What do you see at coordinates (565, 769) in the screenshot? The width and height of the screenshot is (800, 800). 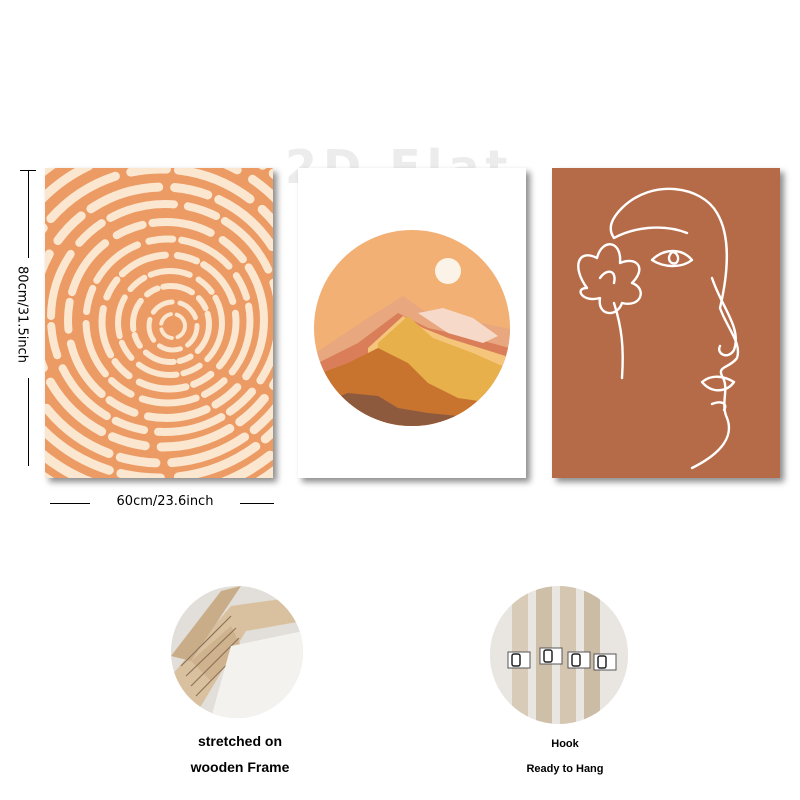 I see `hook-caption-line2: Ready to Hang` at bounding box center [565, 769].